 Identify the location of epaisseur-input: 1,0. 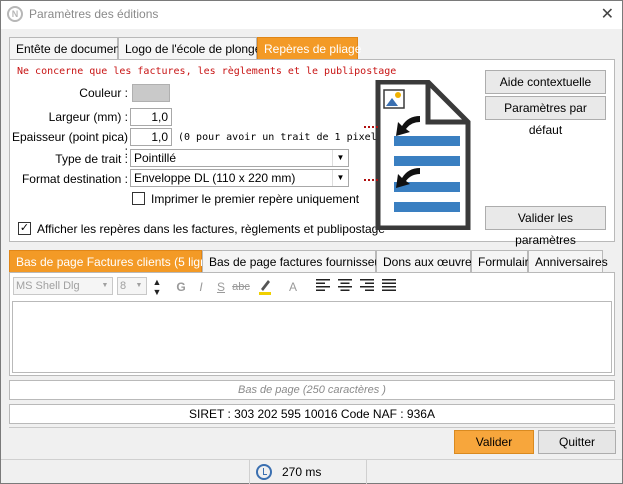
(151, 137).